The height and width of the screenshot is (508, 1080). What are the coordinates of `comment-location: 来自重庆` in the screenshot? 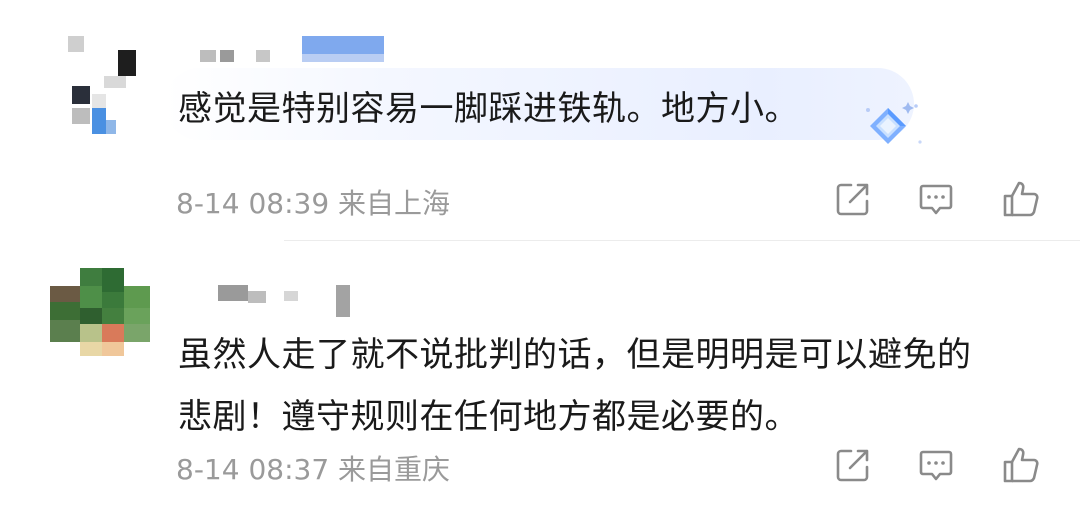 It's located at (394, 469).